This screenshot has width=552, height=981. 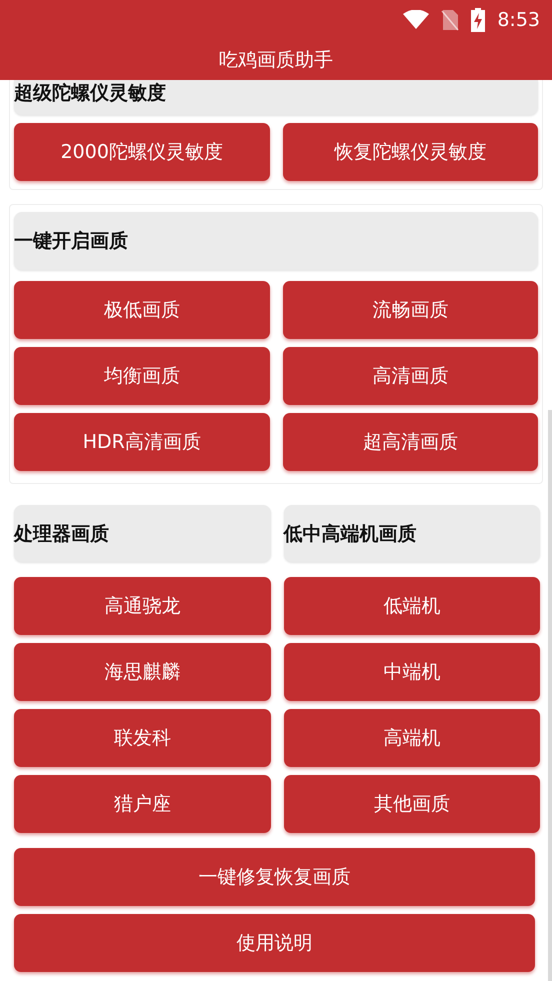 What do you see at coordinates (410, 152) in the screenshot?
I see `action-button: 恢复陀螺仪灵敏度` at bounding box center [410, 152].